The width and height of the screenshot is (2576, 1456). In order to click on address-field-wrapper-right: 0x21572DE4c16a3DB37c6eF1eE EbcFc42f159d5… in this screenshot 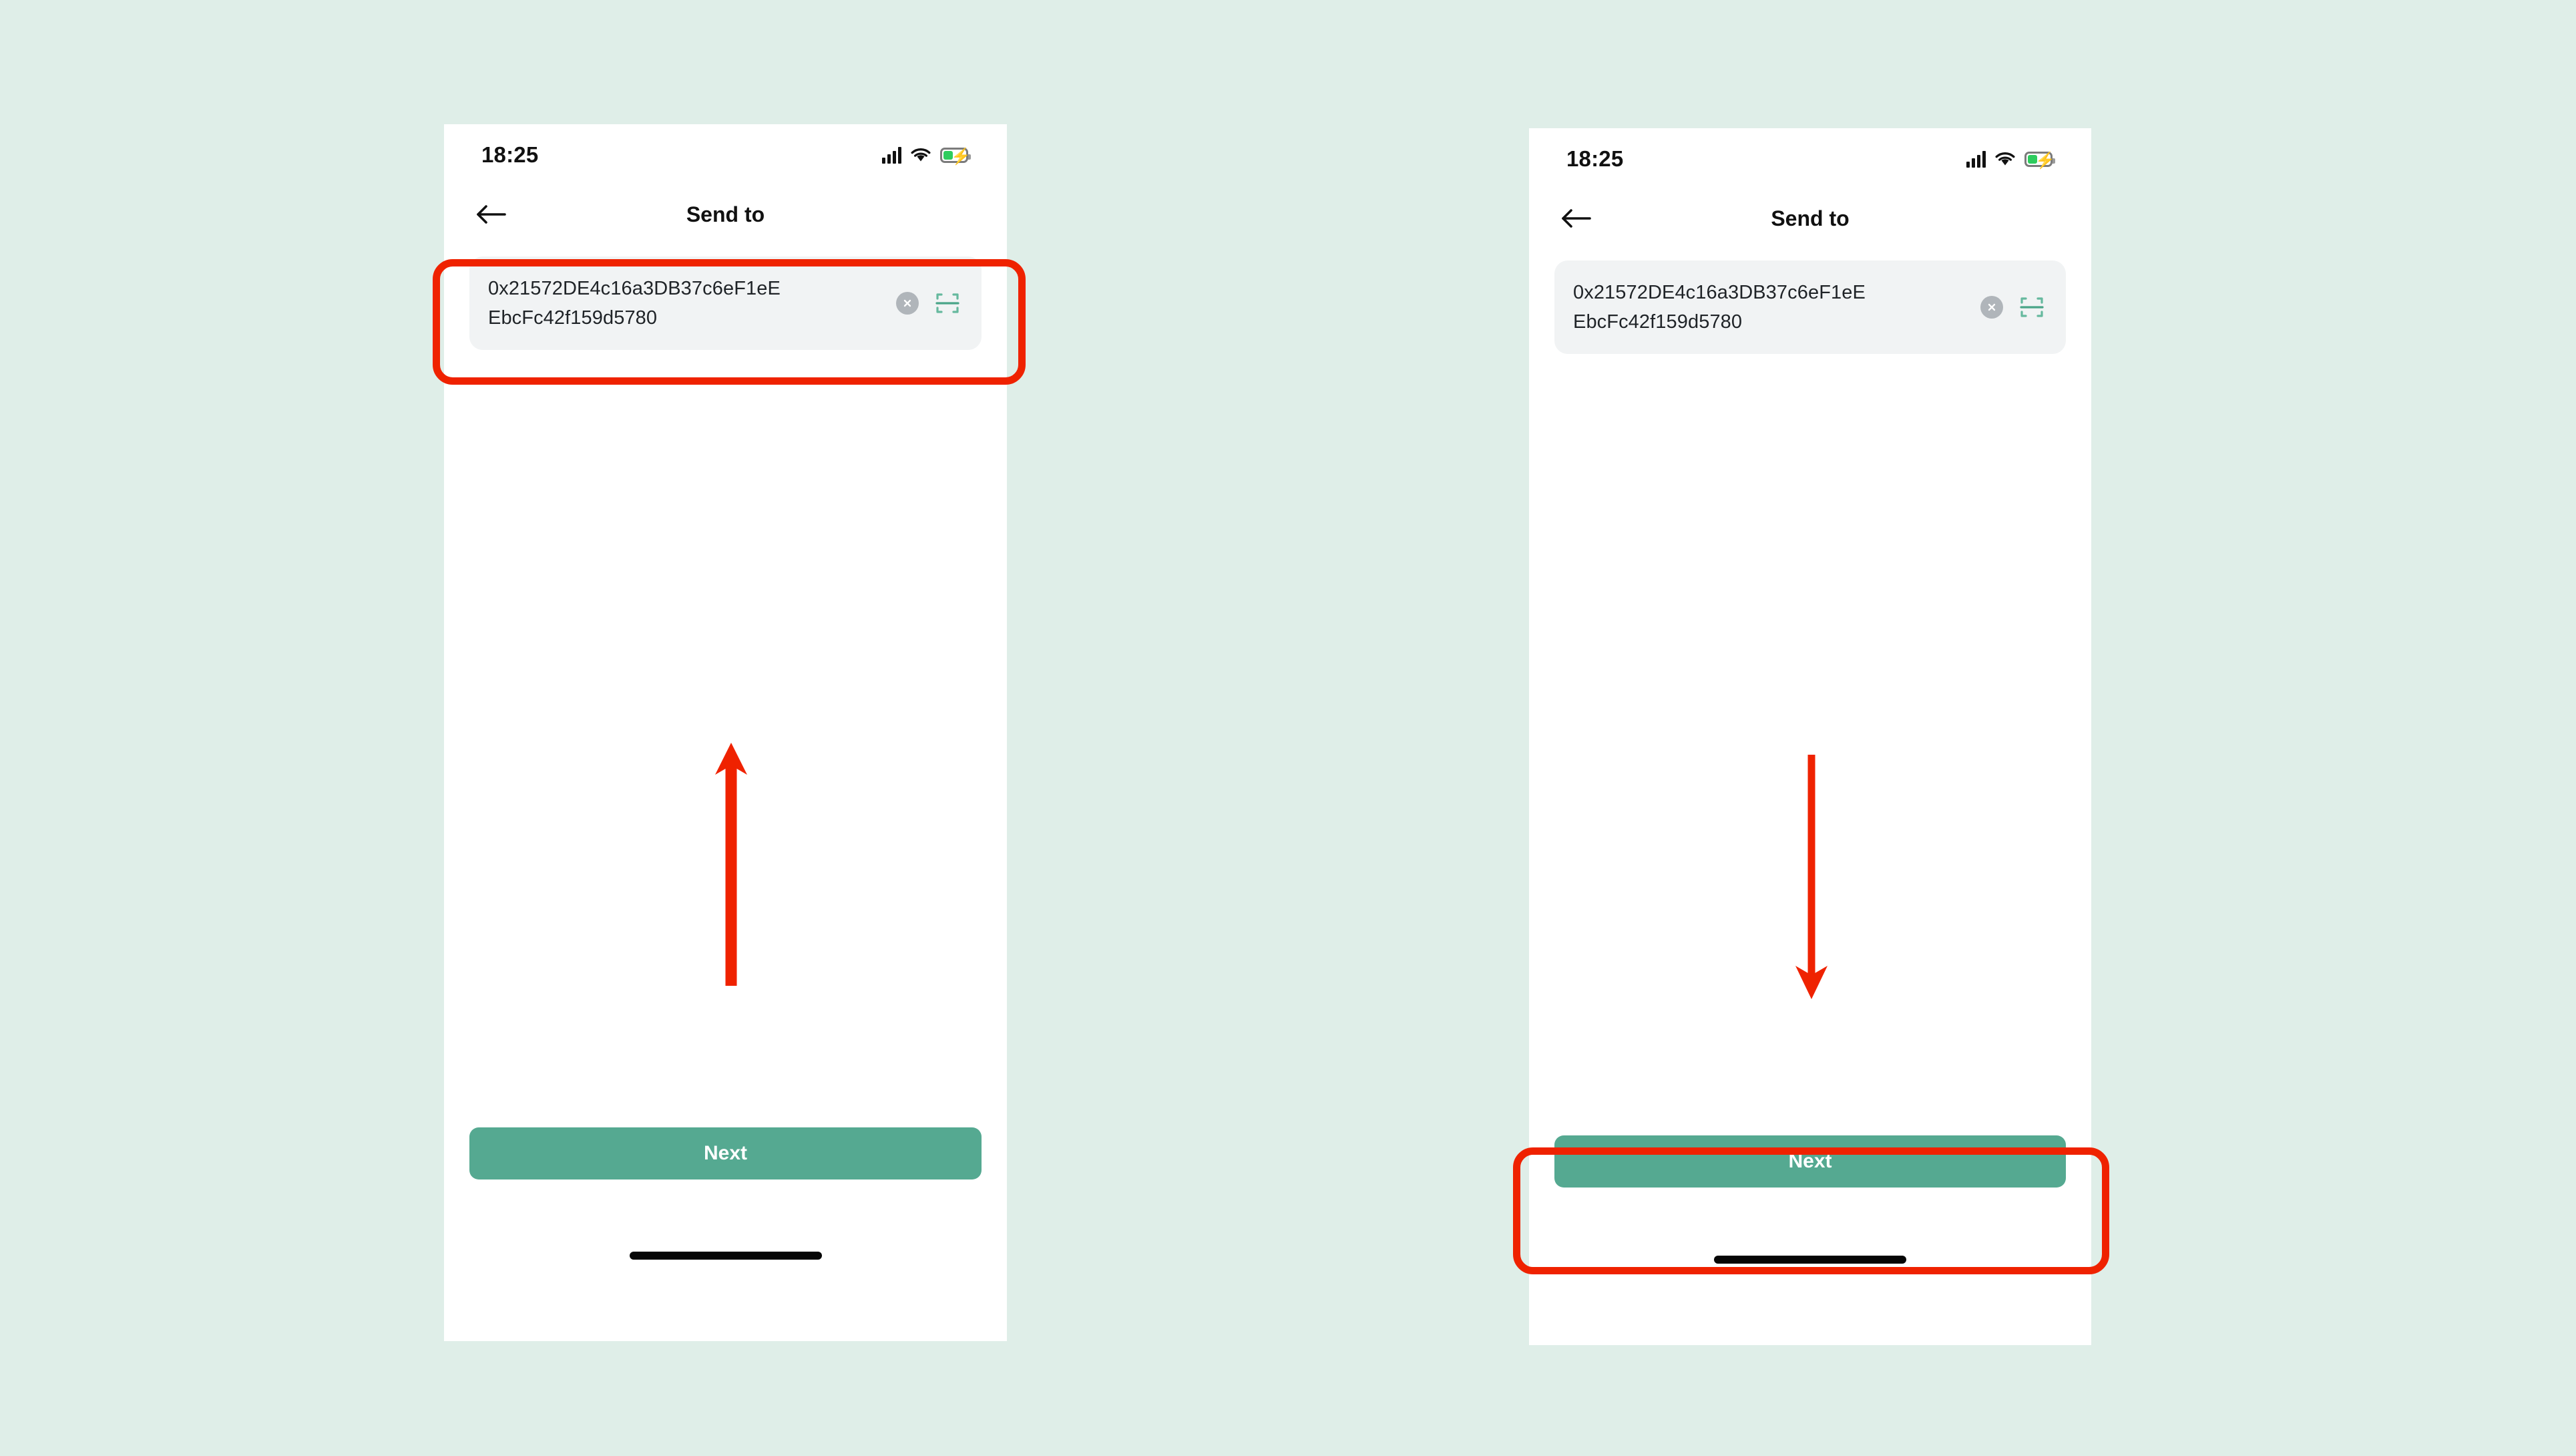, I will do `click(1810, 301)`.